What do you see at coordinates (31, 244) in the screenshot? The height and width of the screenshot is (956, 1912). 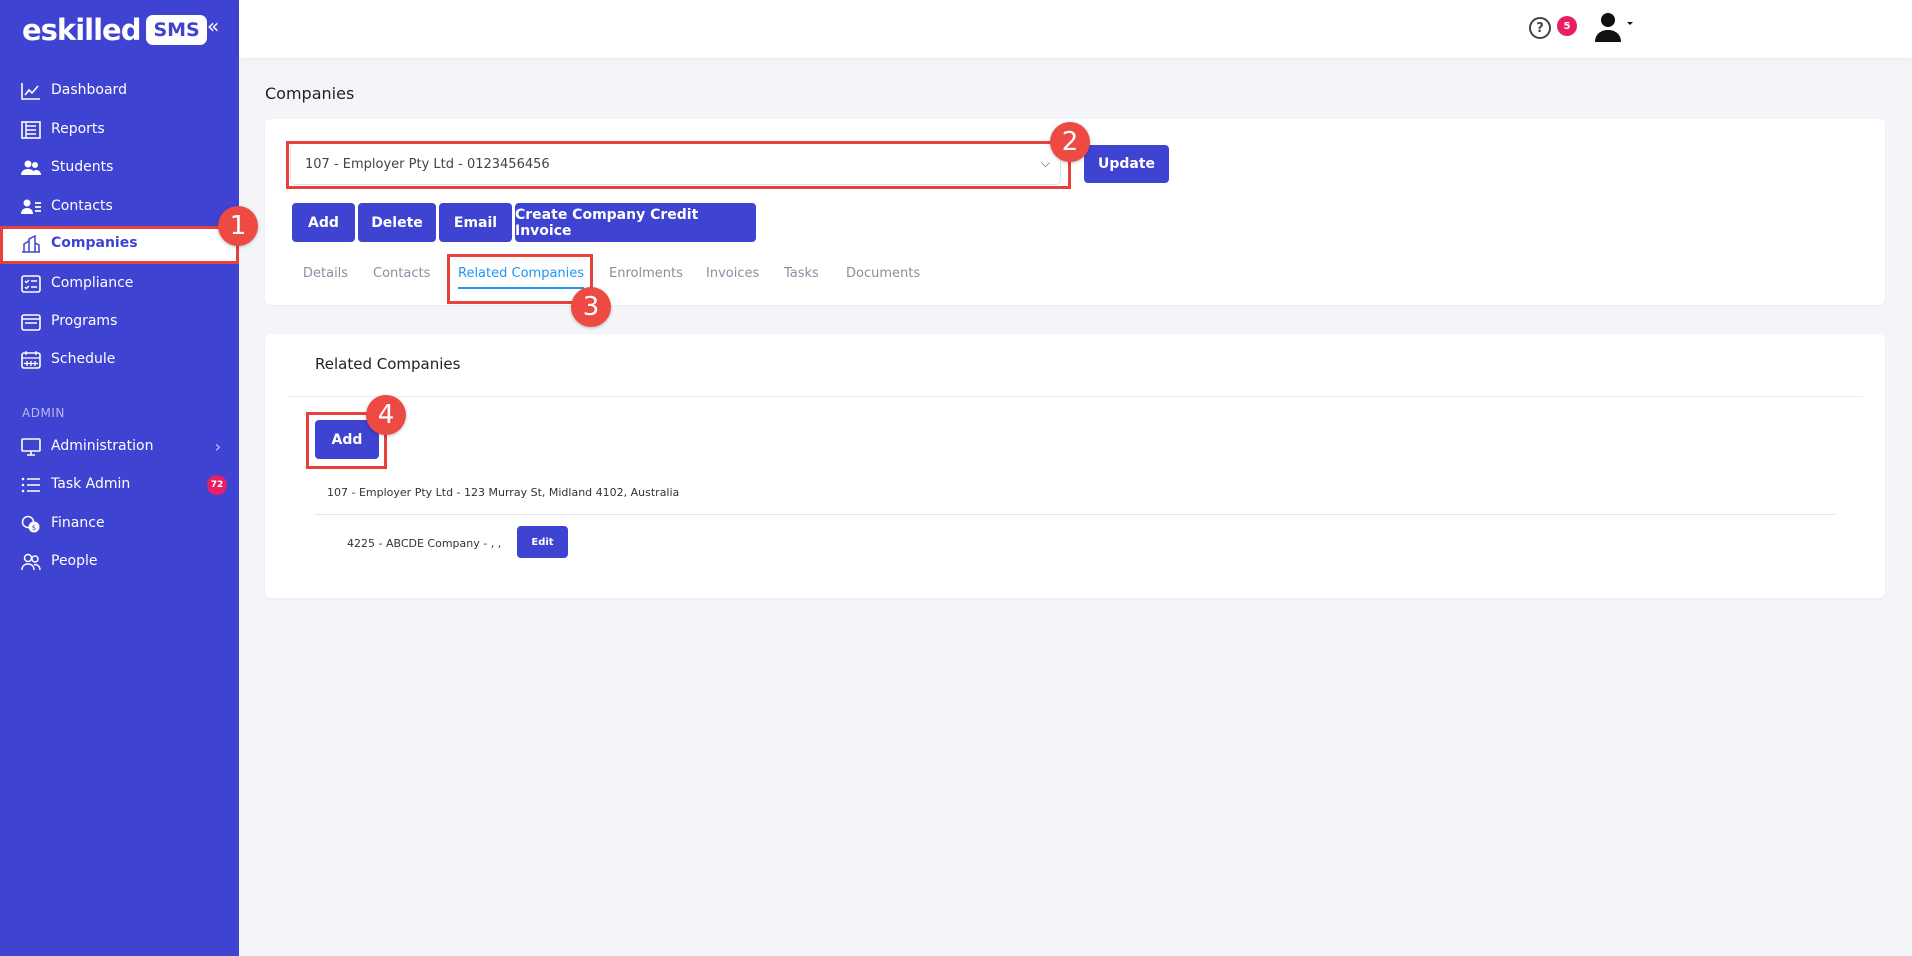 I see `companies-icon` at bounding box center [31, 244].